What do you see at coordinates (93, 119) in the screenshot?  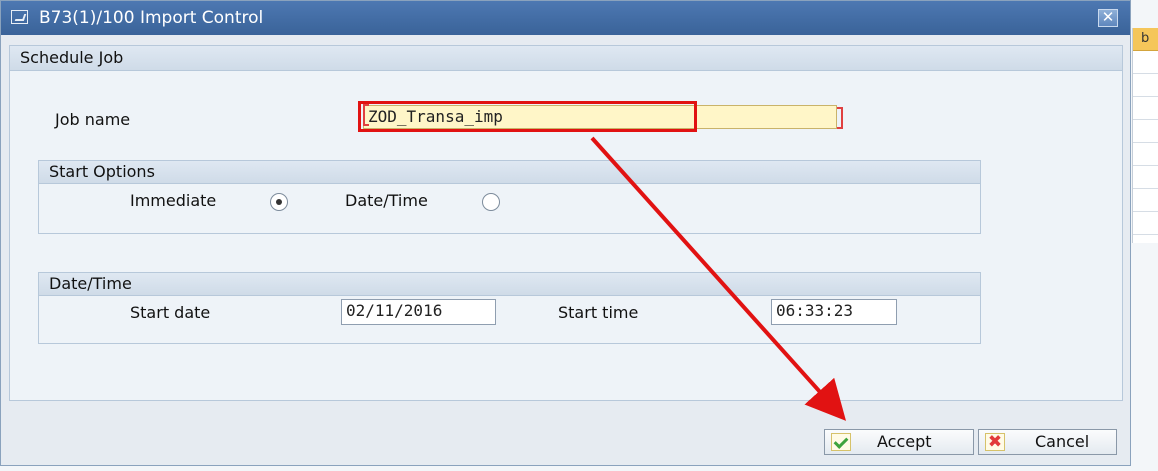 I see `job-name-label: Job name` at bounding box center [93, 119].